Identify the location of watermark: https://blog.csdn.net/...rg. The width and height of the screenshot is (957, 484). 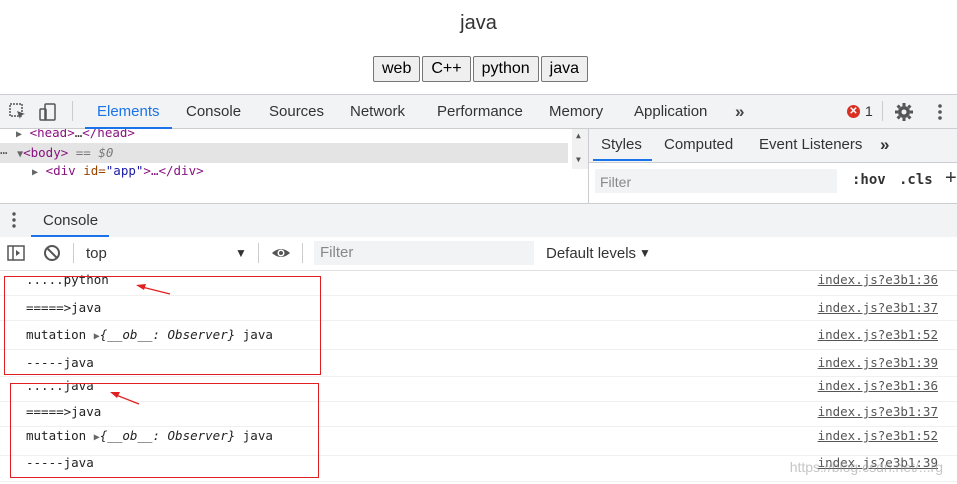
(866, 467).